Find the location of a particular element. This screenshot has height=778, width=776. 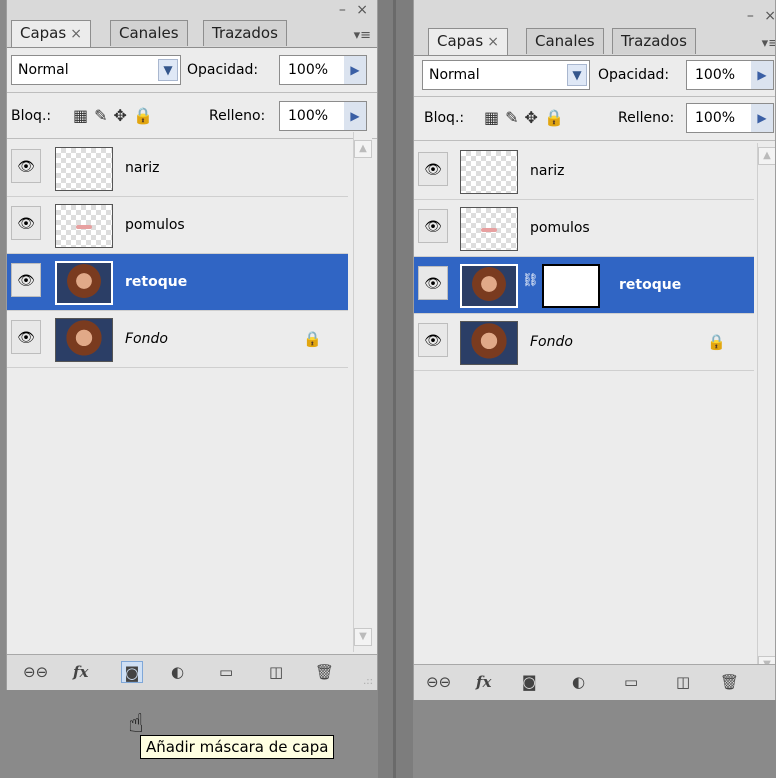

layer-row-retoque: 👁 ⛓ retoque is located at coordinates (584, 285).